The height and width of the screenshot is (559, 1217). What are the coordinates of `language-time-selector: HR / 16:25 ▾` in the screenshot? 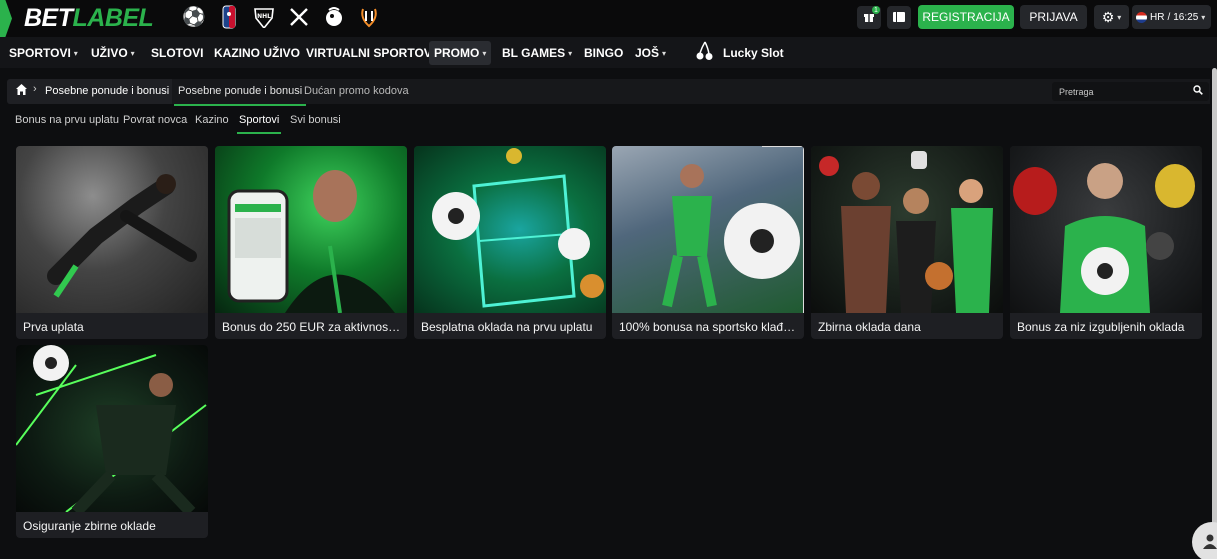 It's located at (1171, 17).